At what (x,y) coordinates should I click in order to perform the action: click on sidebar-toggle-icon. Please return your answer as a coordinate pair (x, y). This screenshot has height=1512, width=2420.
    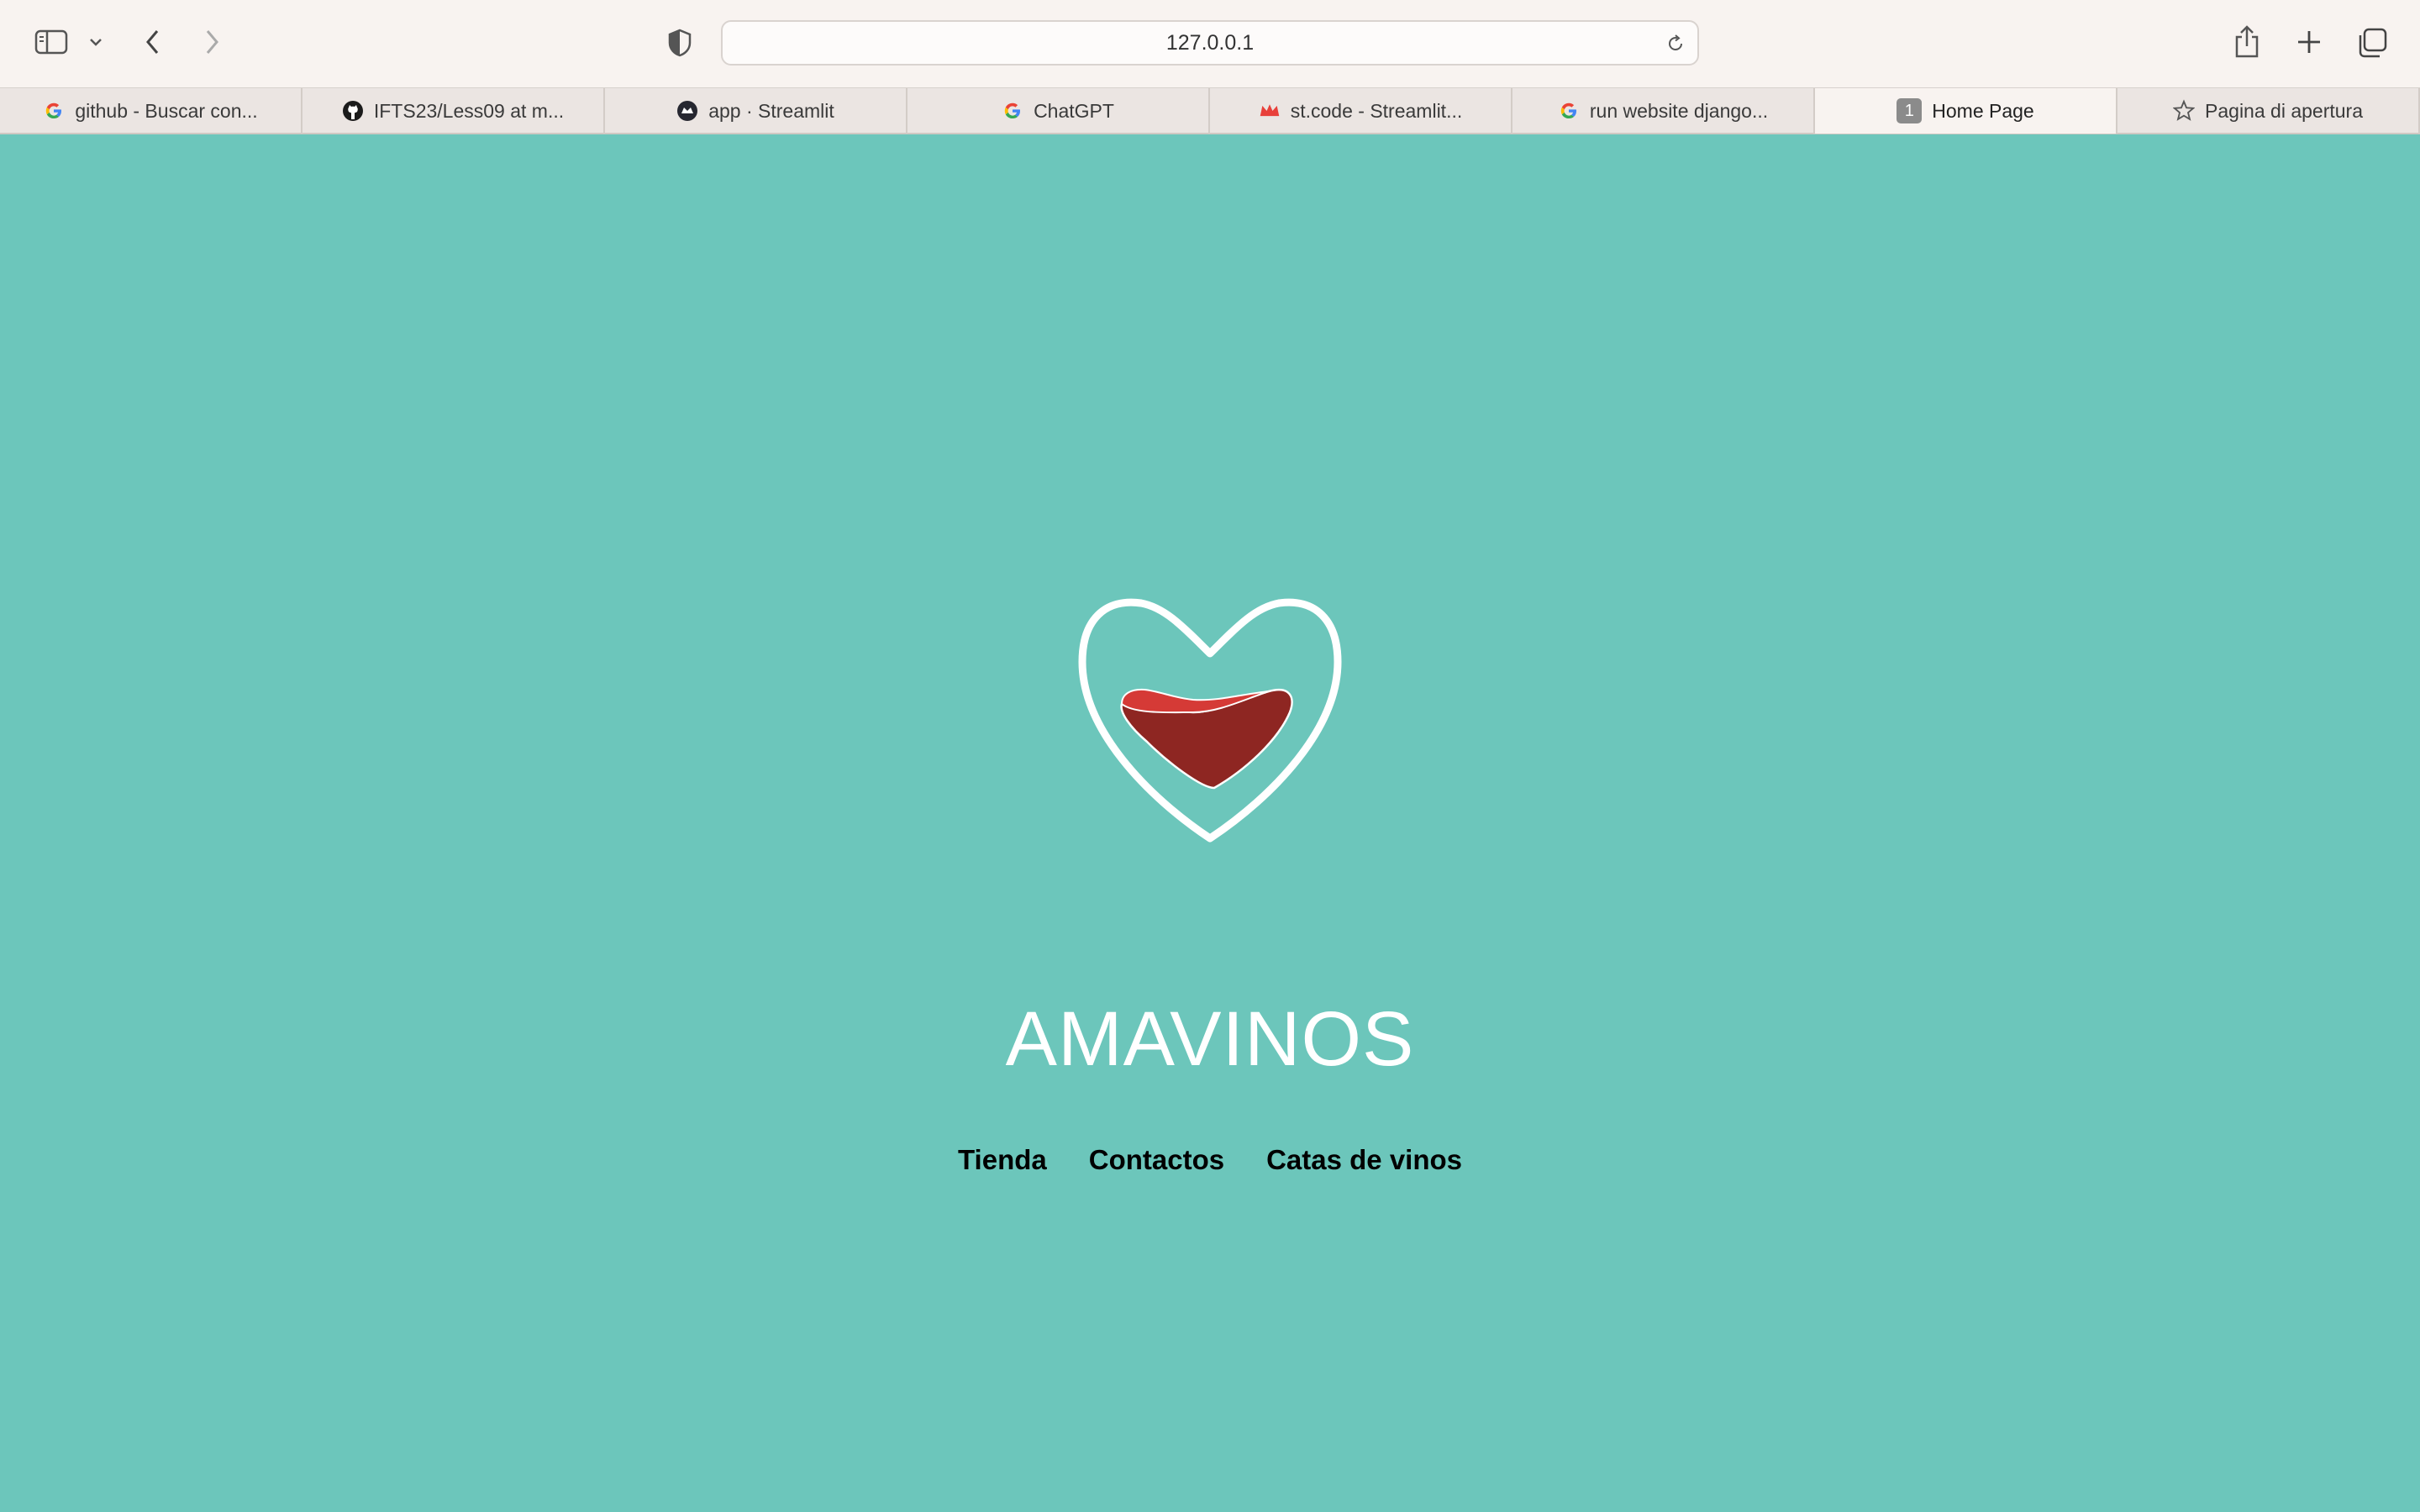
    Looking at the image, I should click on (51, 42).